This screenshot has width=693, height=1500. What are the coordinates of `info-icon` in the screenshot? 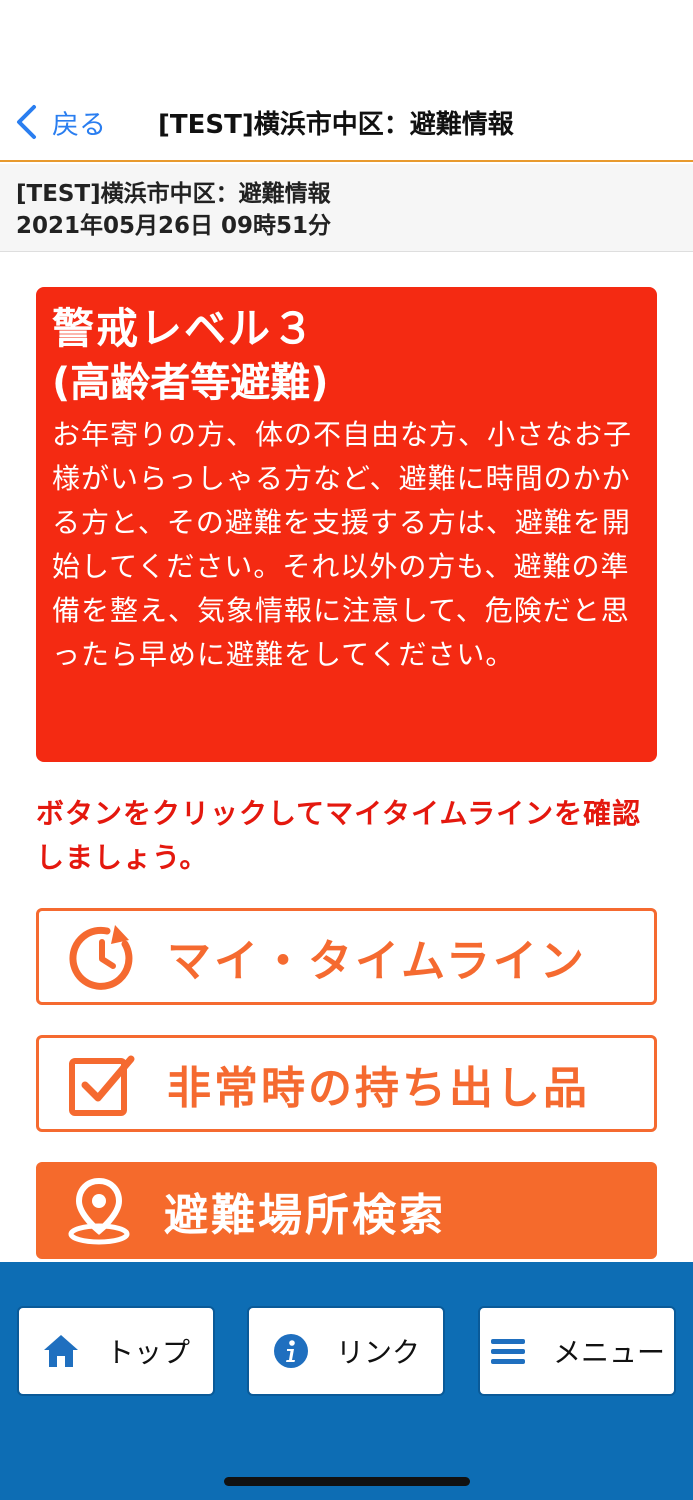 It's located at (290, 1351).